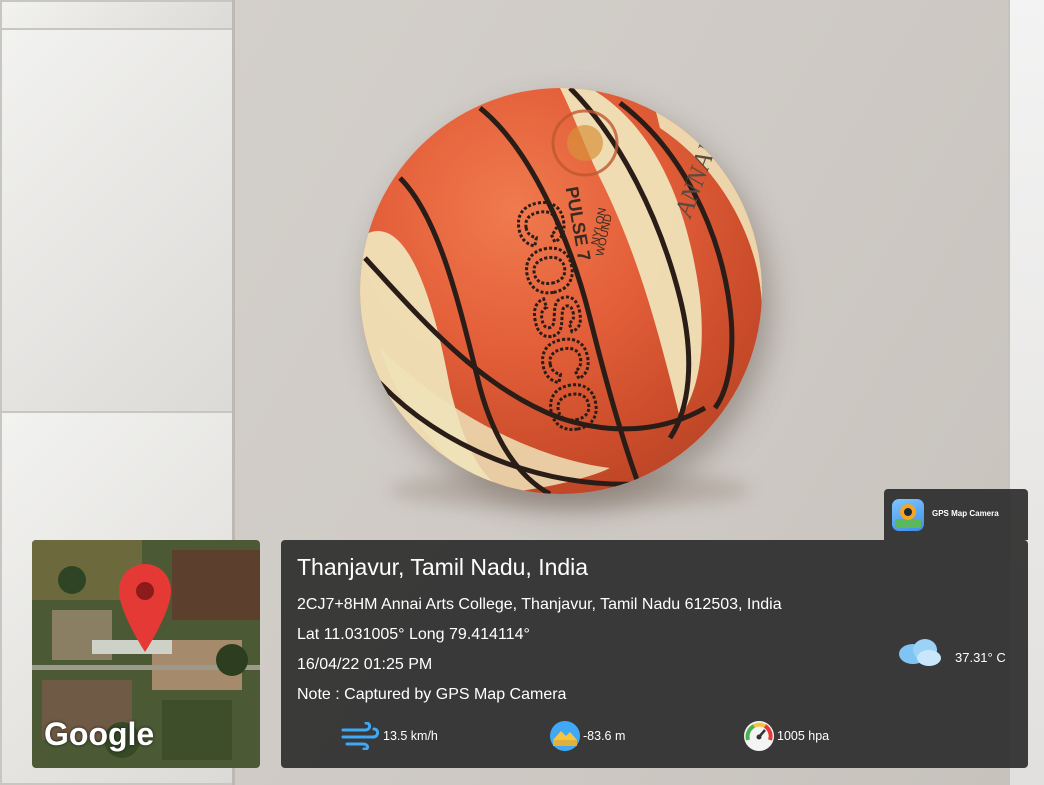 The image size is (1044, 785). I want to click on wind-icon, so click(360, 736).